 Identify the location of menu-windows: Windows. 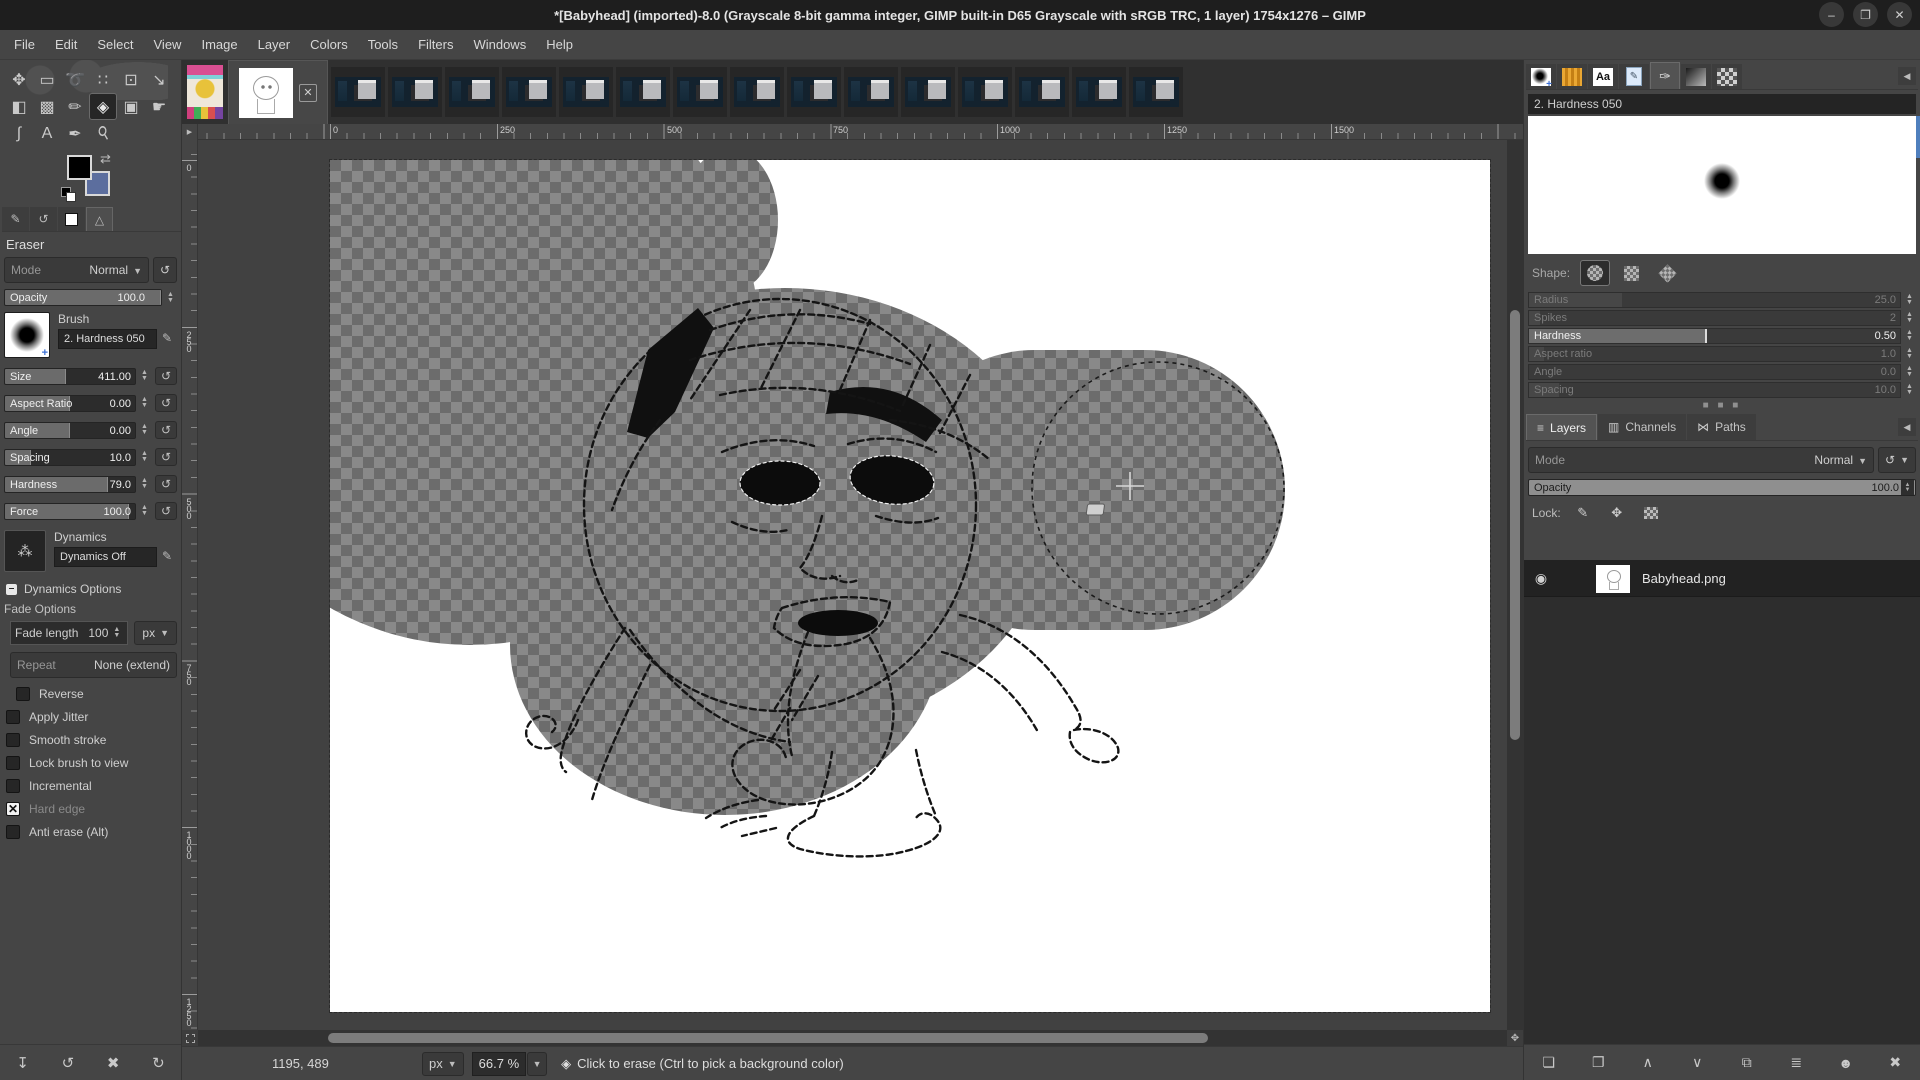
(499, 44).